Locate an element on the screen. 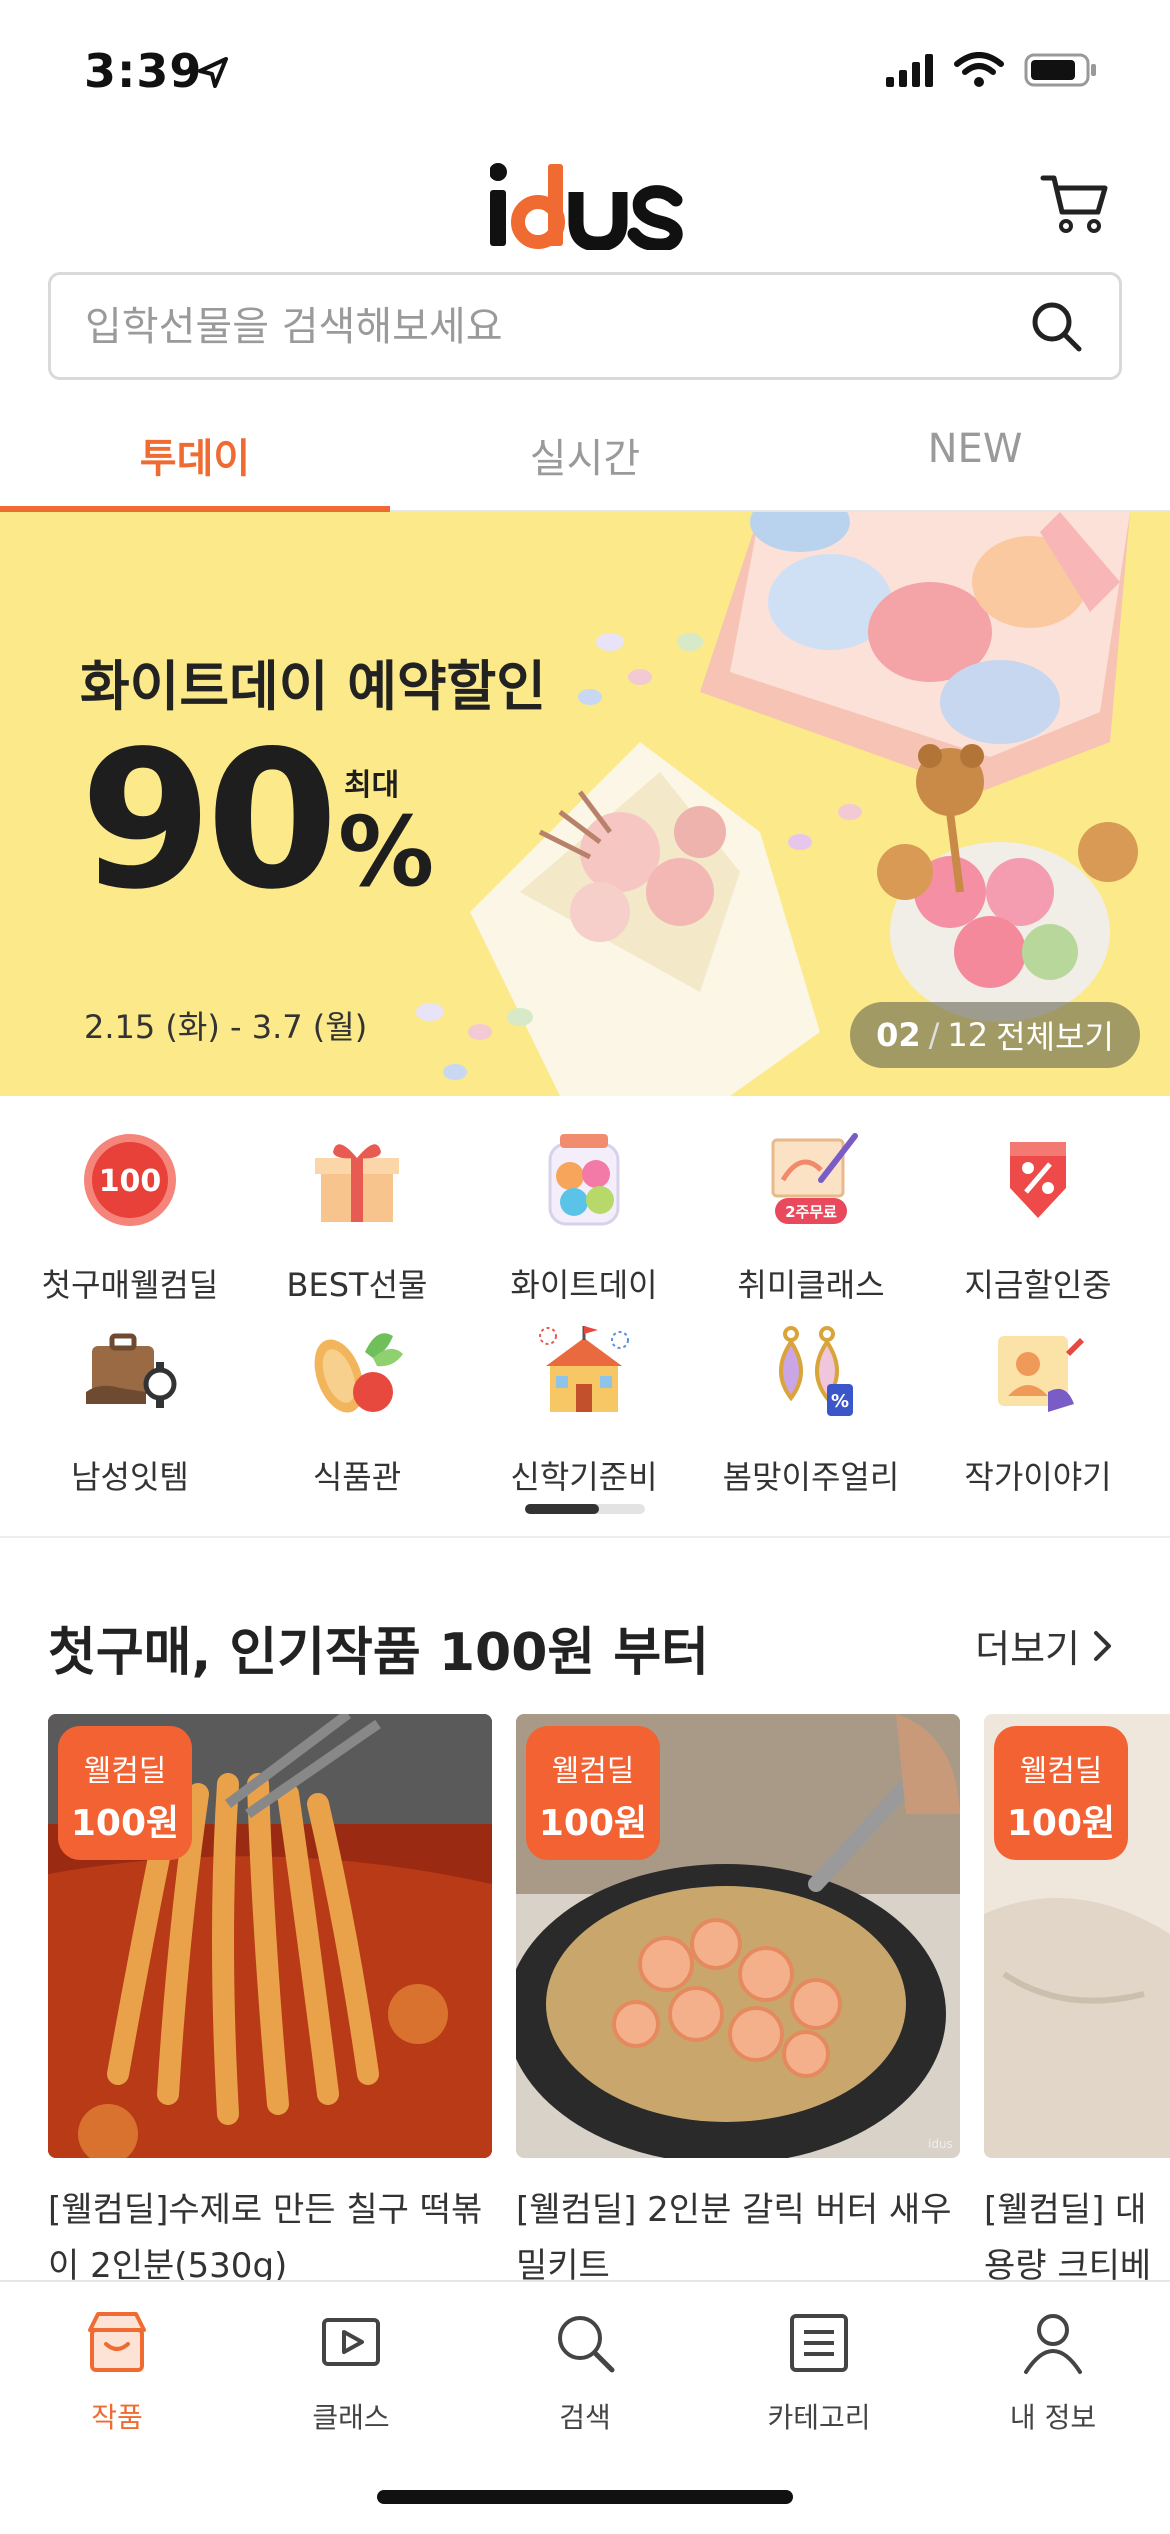 The height and width of the screenshot is (2534, 1170). category-first-purchase: 100 첫구매웰컴딜 is located at coordinates (130, 1218).